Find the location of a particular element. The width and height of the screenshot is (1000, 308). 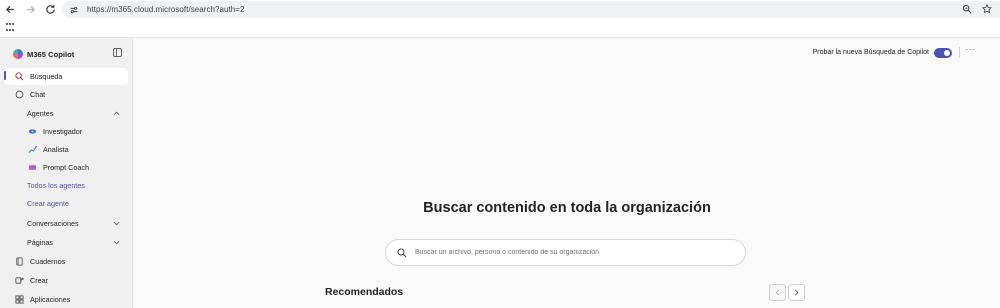

sidebar-item-conversaciones: Conversaciones is located at coordinates (66, 223).